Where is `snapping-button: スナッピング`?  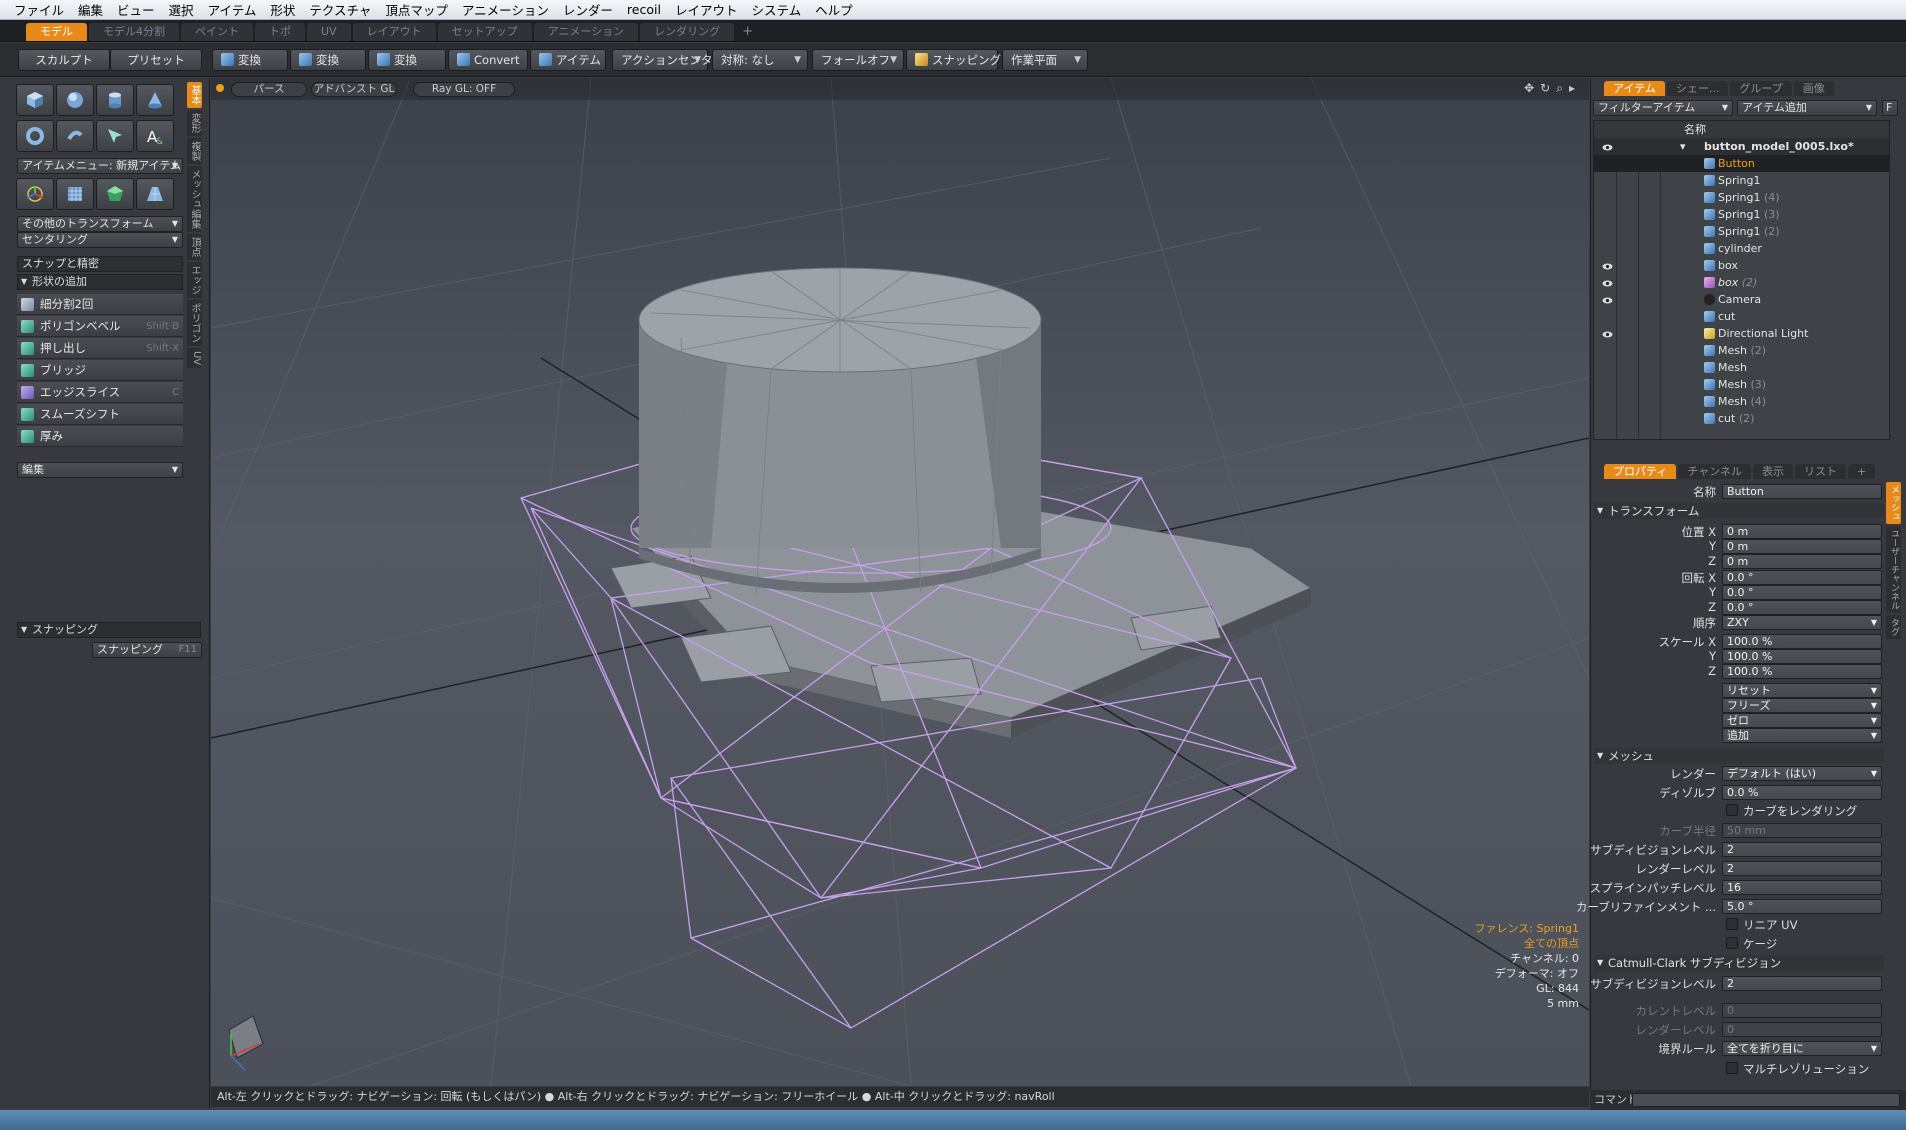 snapping-button: スナッピング is located at coordinates (953, 60).